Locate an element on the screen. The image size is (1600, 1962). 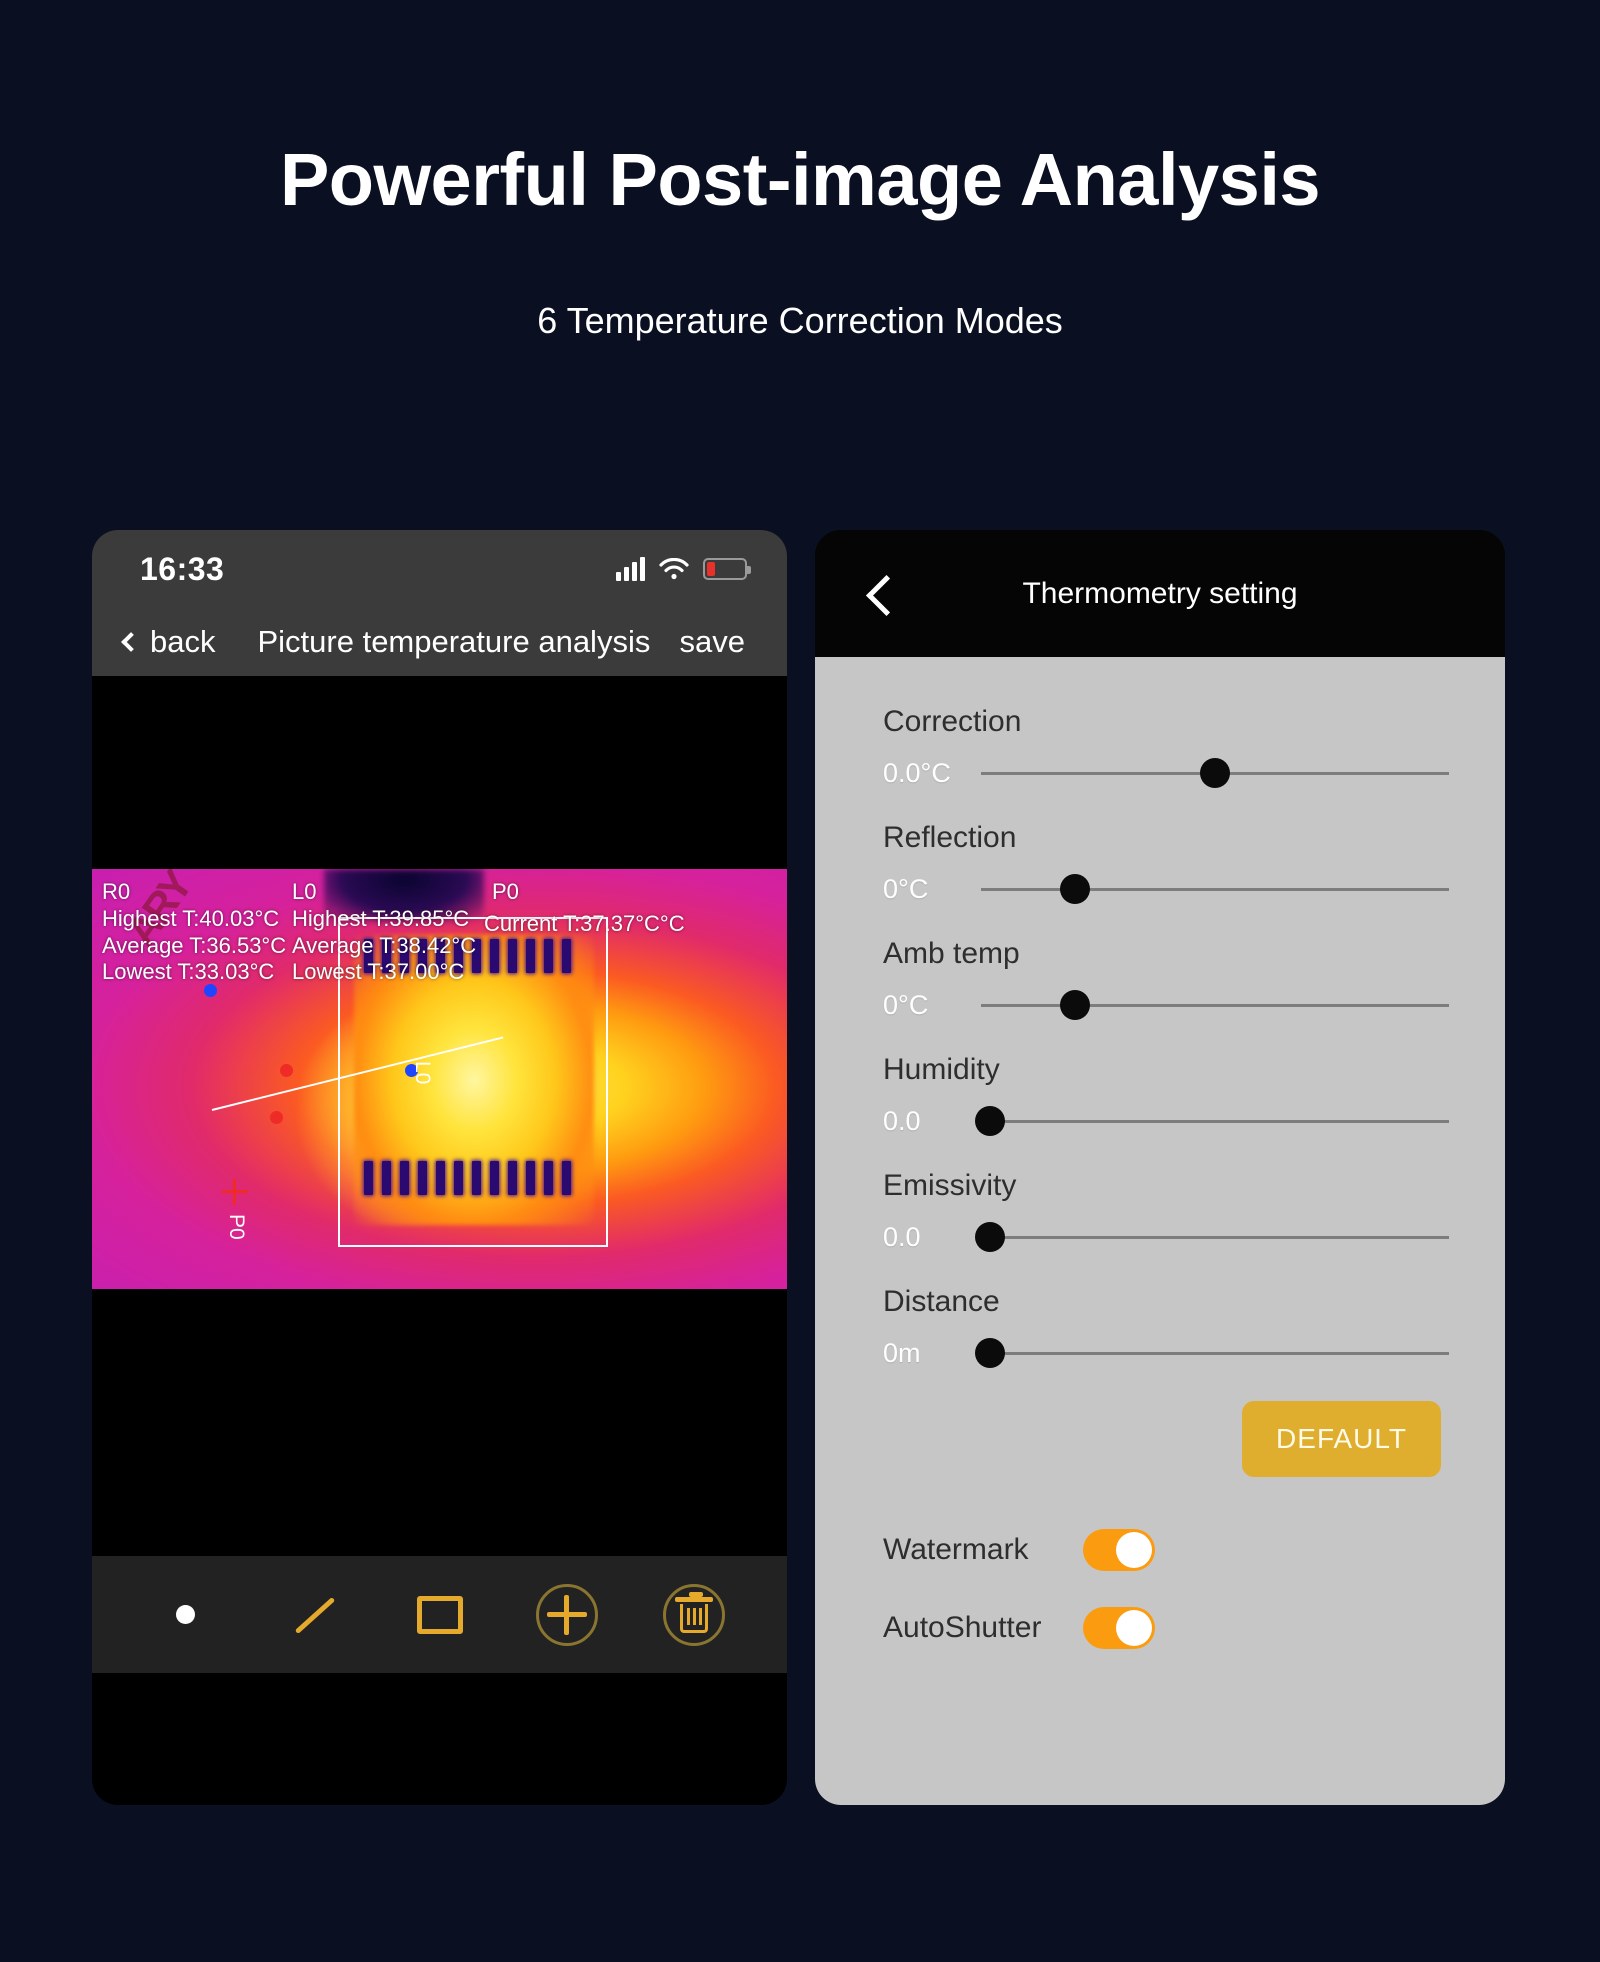
slider-amb-temp-value: 0°C is located at coordinates (906, 1004).